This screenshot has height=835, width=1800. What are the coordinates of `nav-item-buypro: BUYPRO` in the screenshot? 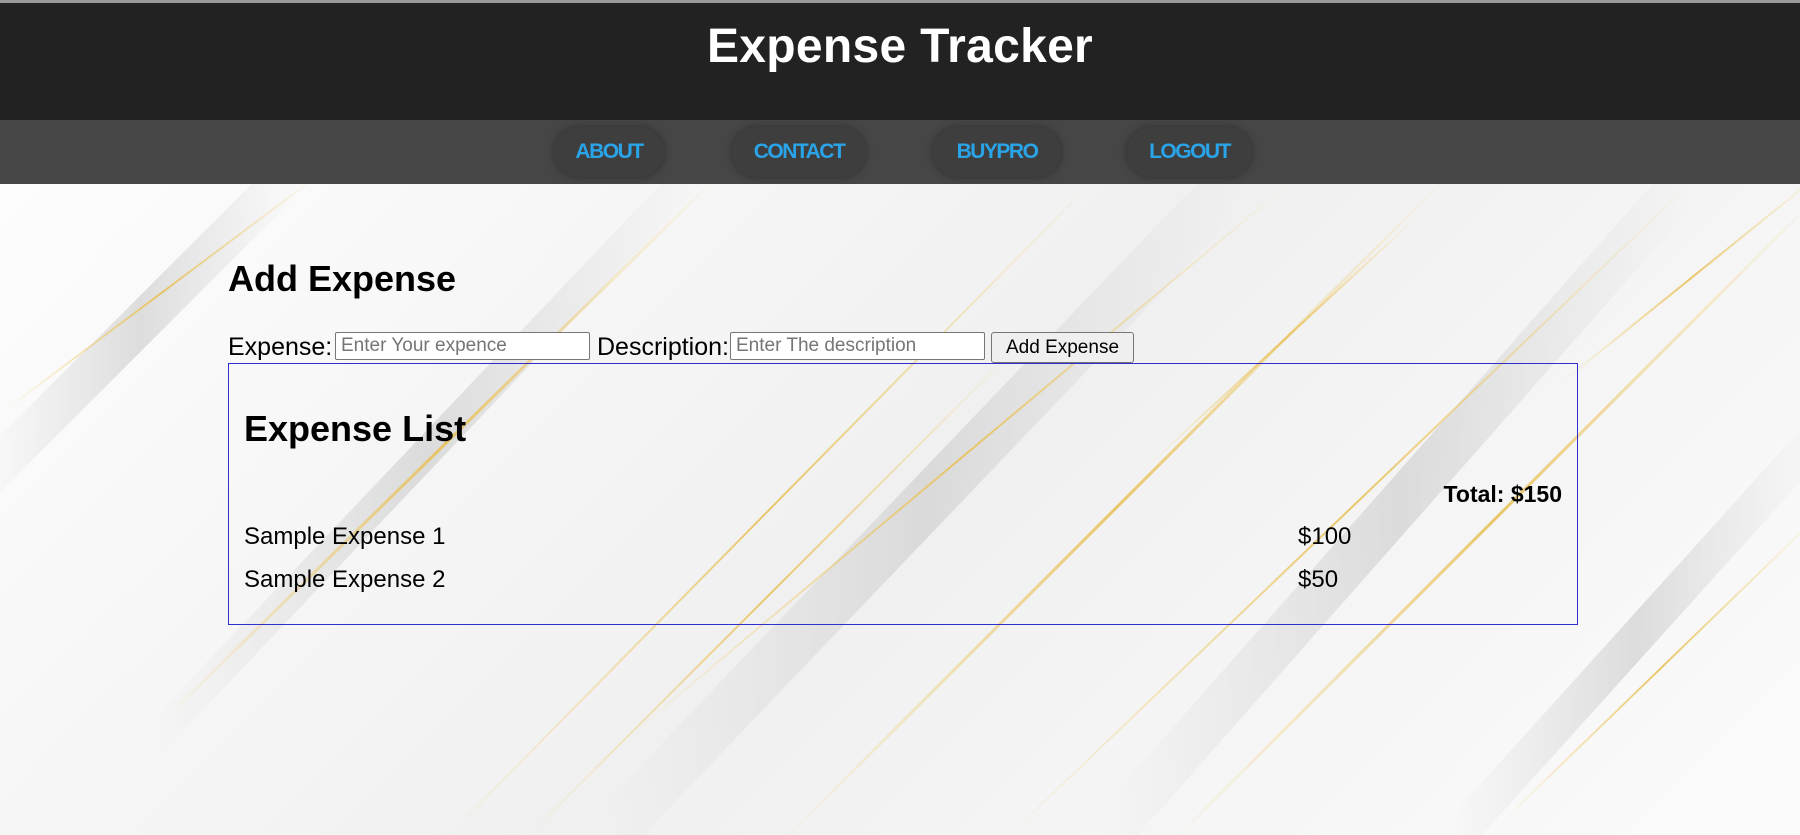 It's located at (997, 152).